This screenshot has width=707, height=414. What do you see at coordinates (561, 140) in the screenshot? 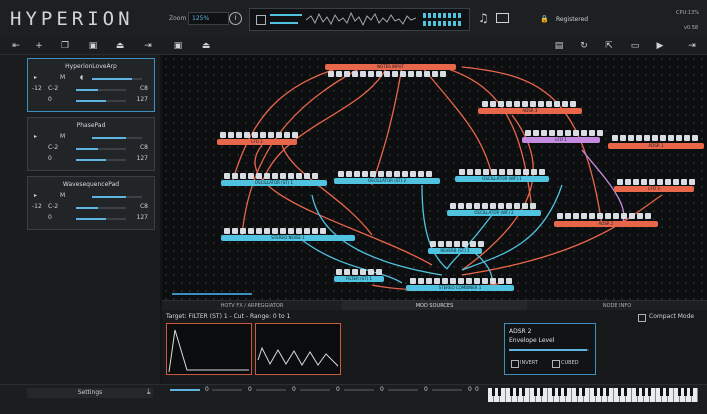
I see `node-lfo-1: LFO 1` at bounding box center [561, 140].